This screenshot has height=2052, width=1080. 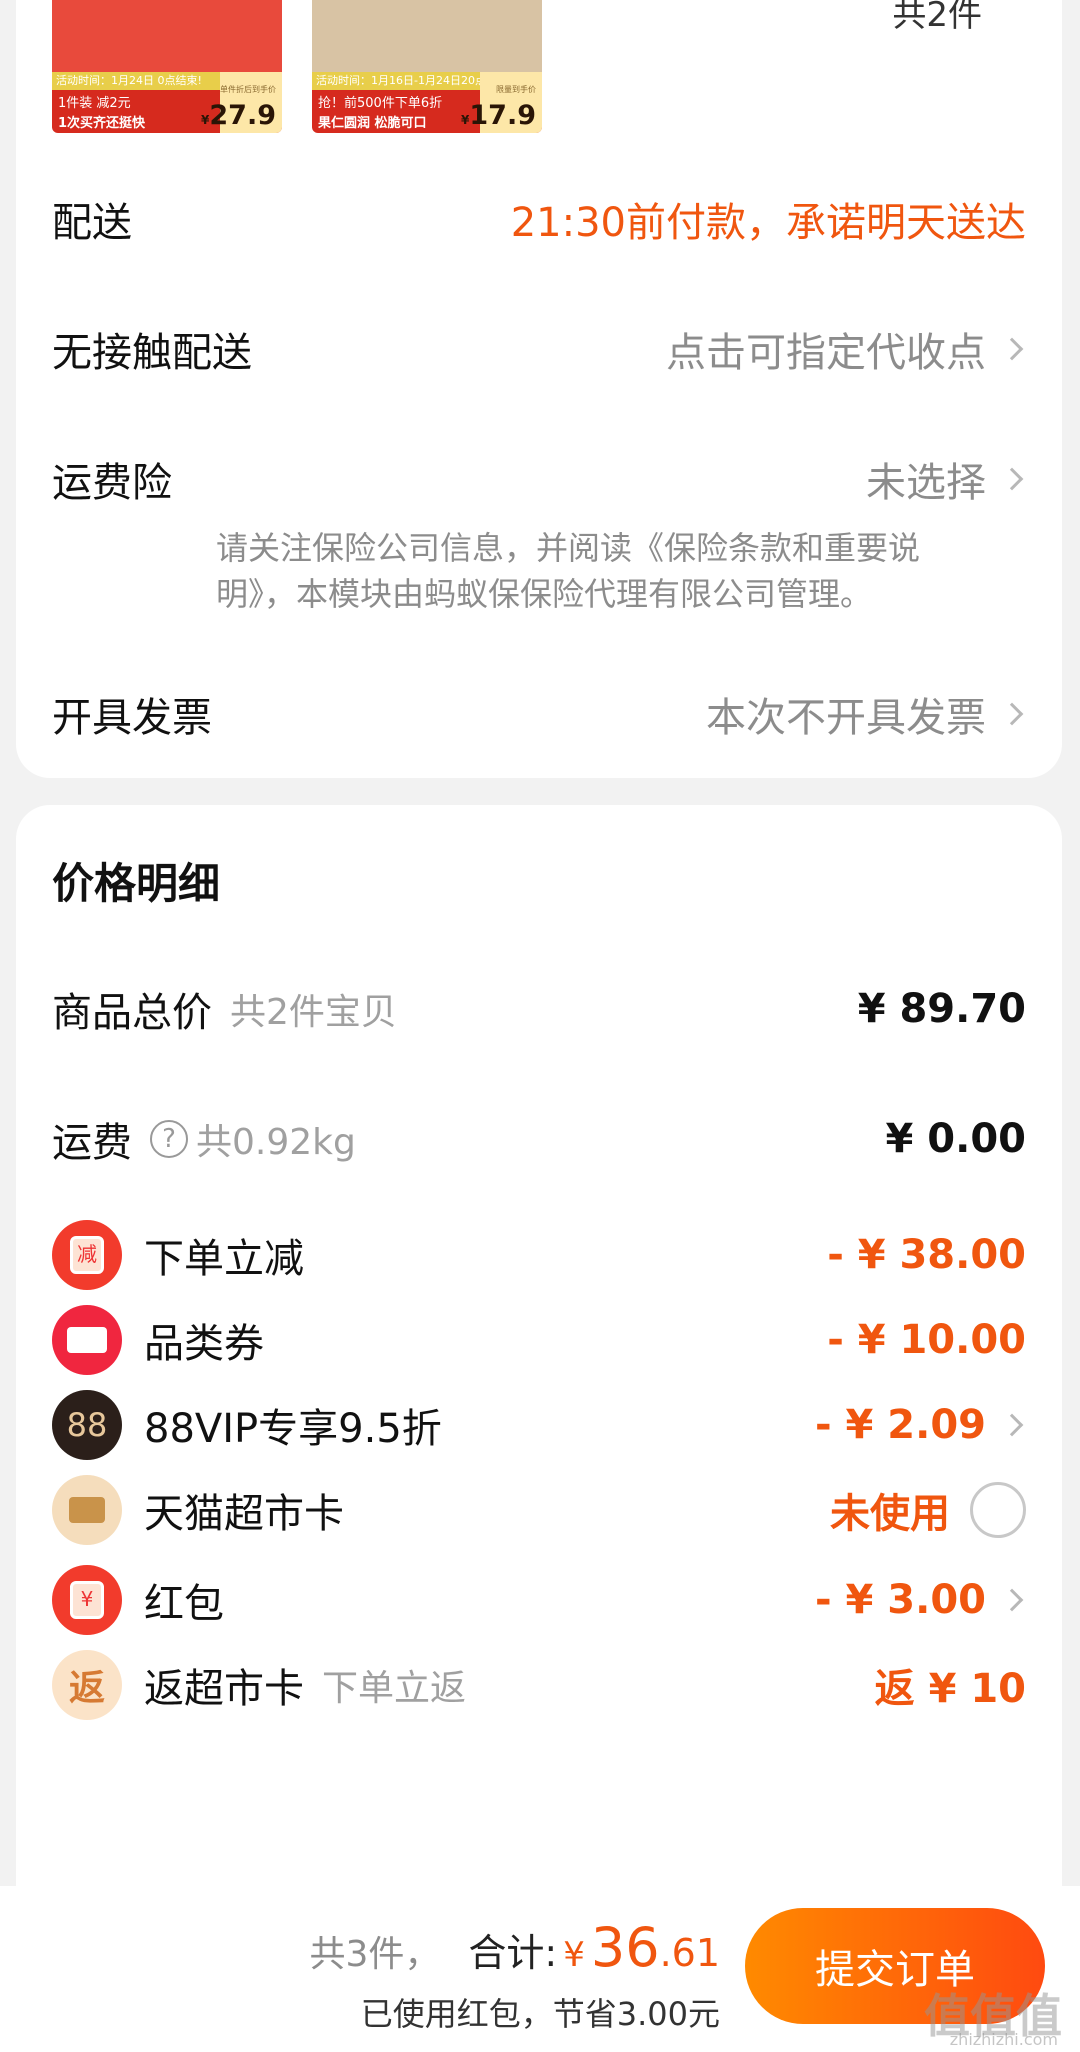 What do you see at coordinates (87, 1685) in the screenshot?
I see `rebate-icon: 返` at bounding box center [87, 1685].